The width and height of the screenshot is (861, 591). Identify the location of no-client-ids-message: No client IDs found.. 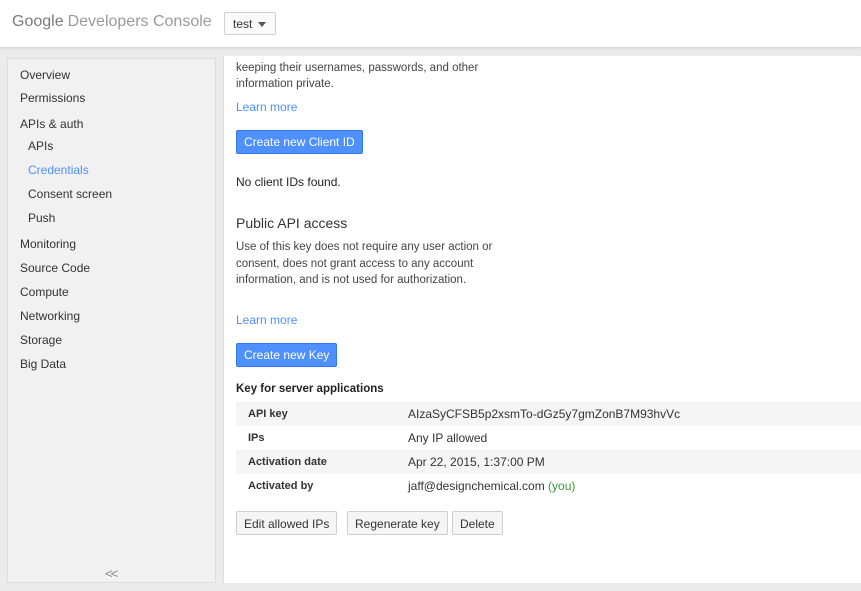
(288, 182).